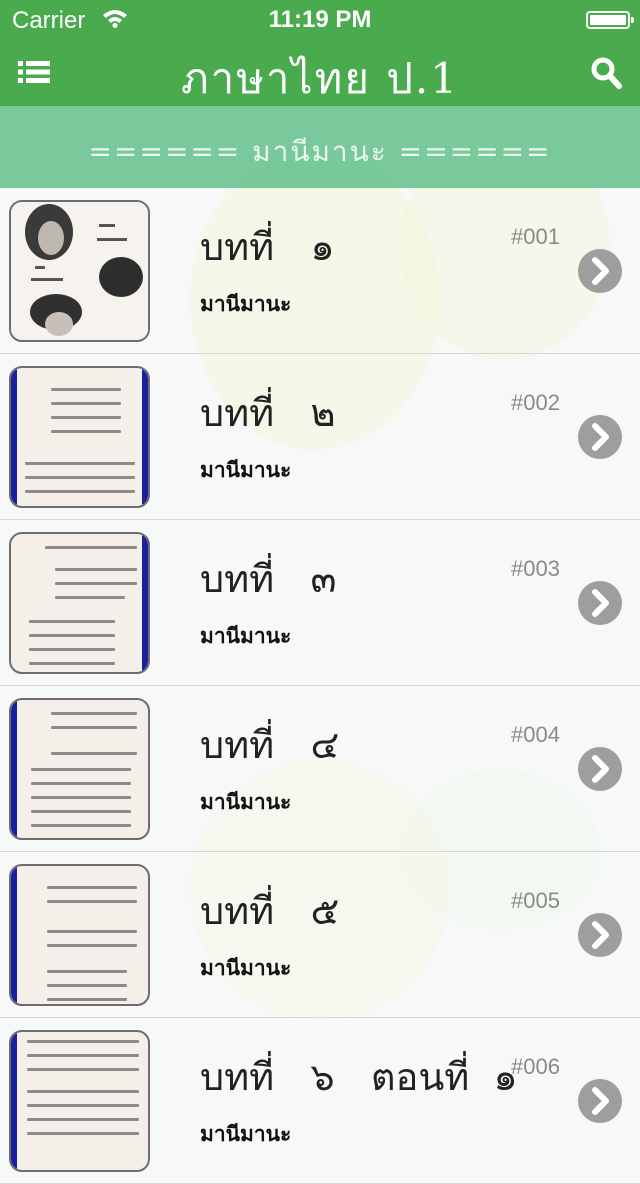 This screenshot has width=640, height=1184. What do you see at coordinates (535, 900) in the screenshot?
I see `lesson-number: #005` at bounding box center [535, 900].